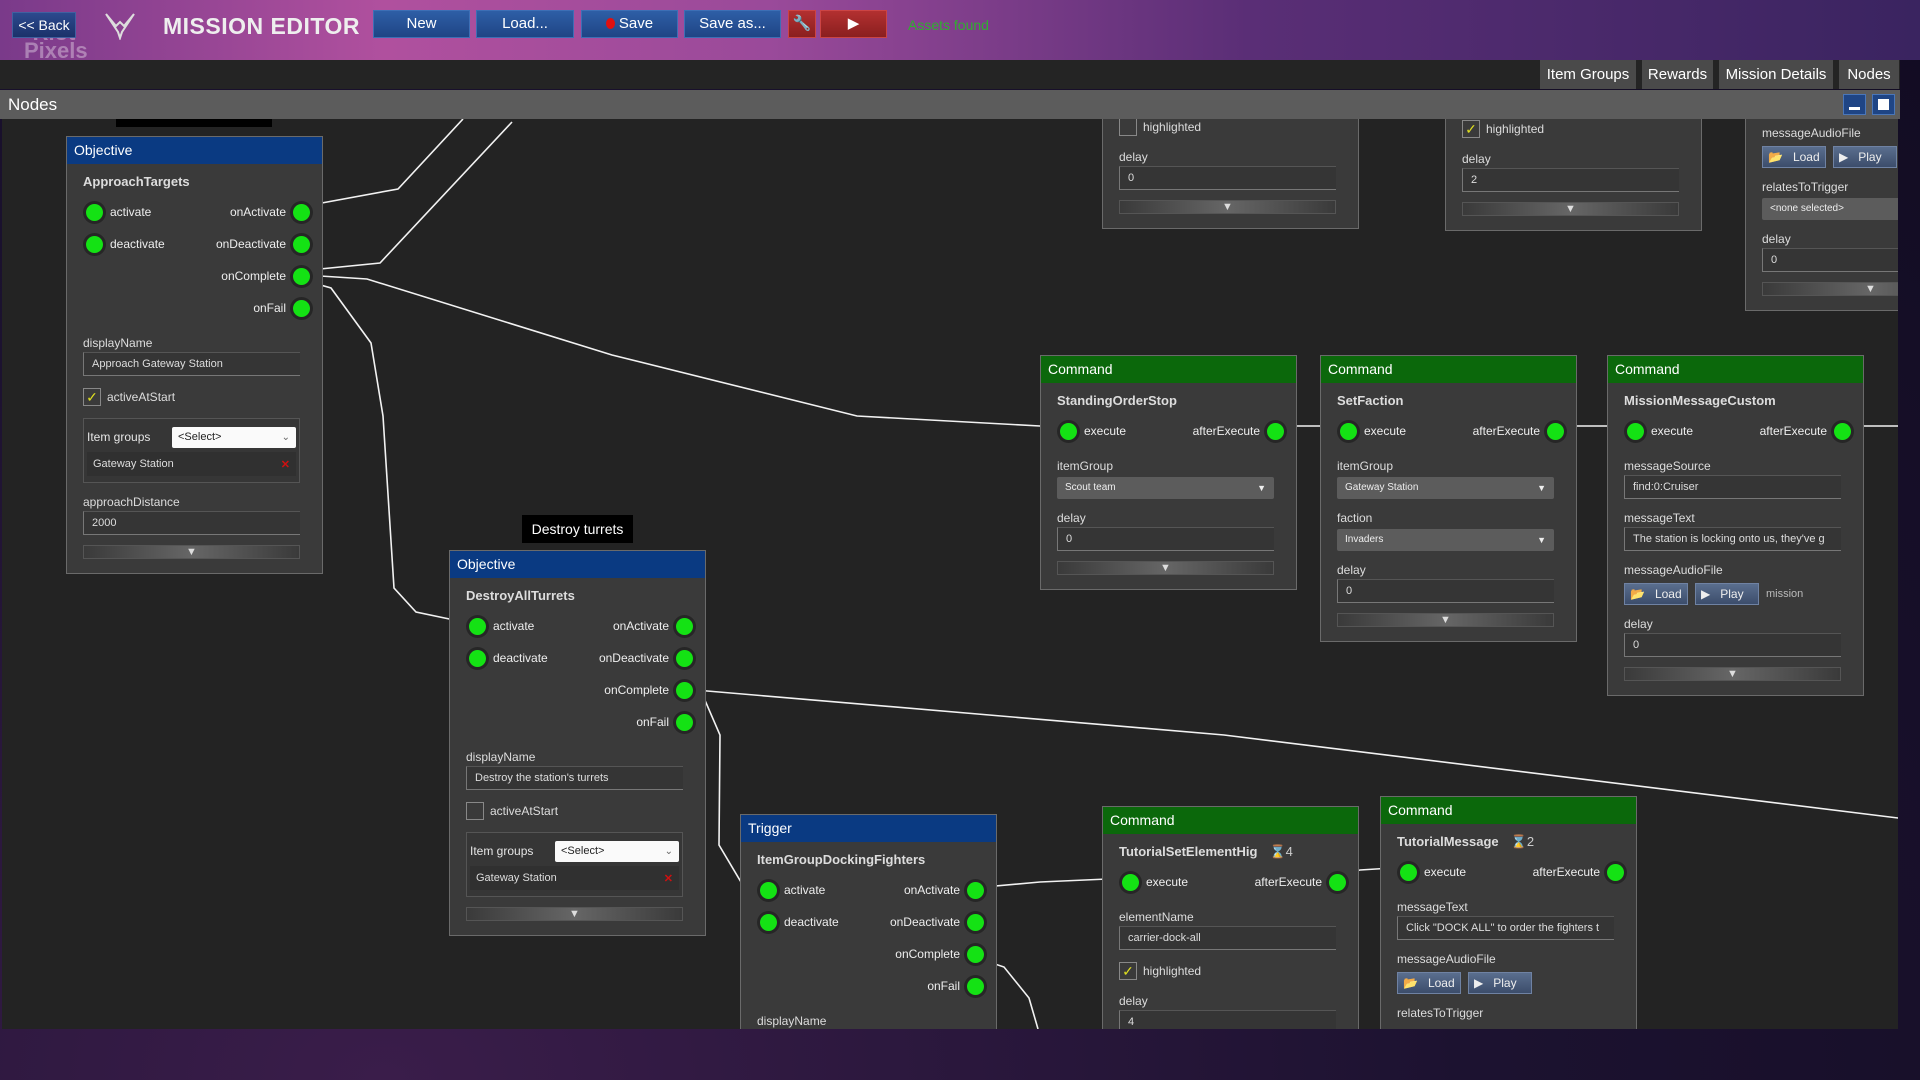 Image resolution: width=1920 pixels, height=1080 pixels. Describe the element at coordinates (1677, 74) in the screenshot. I see `tab-rewards: Rewards` at that location.